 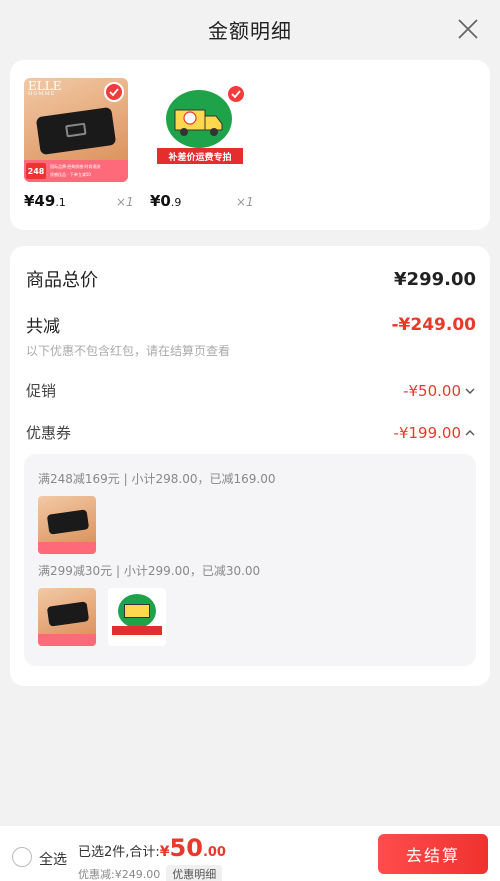 I want to click on shipping-tag: 补差价运费专拍, so click(x=200, y=156).